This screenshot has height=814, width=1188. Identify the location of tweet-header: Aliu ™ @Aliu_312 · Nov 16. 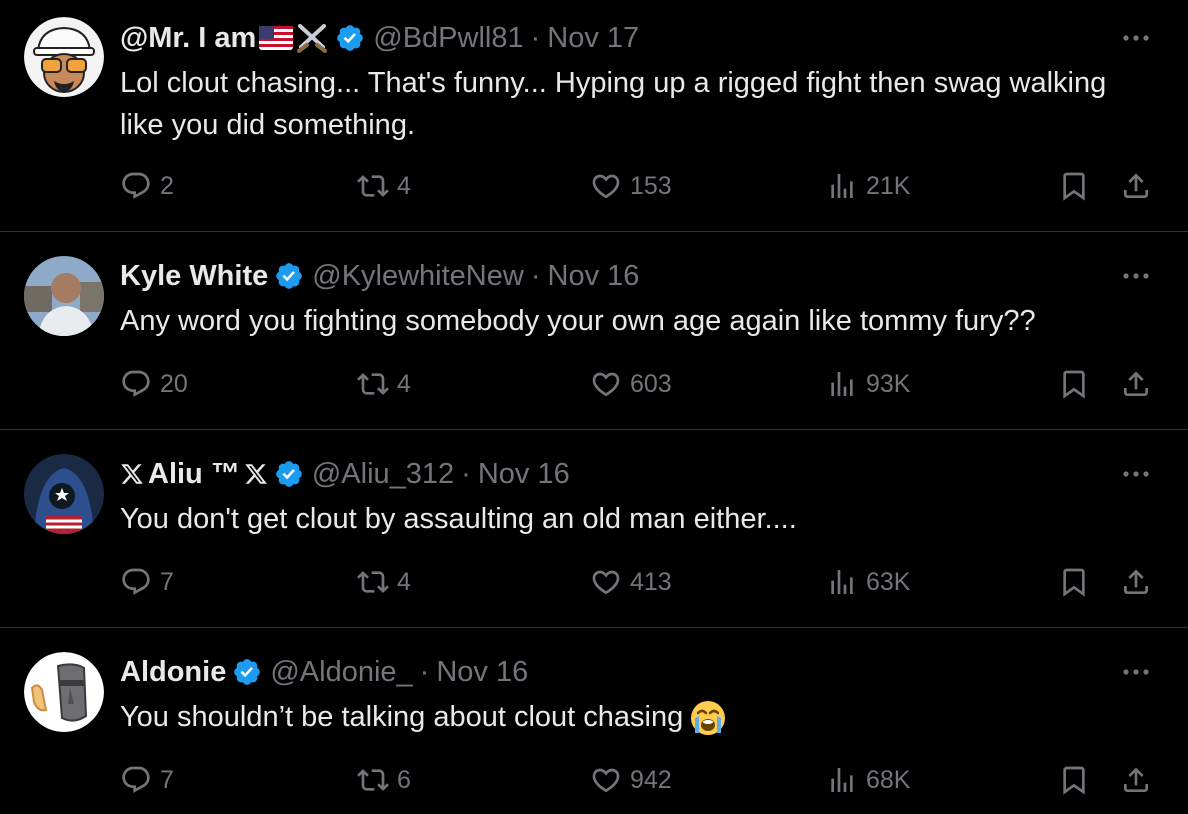
(345, 474).